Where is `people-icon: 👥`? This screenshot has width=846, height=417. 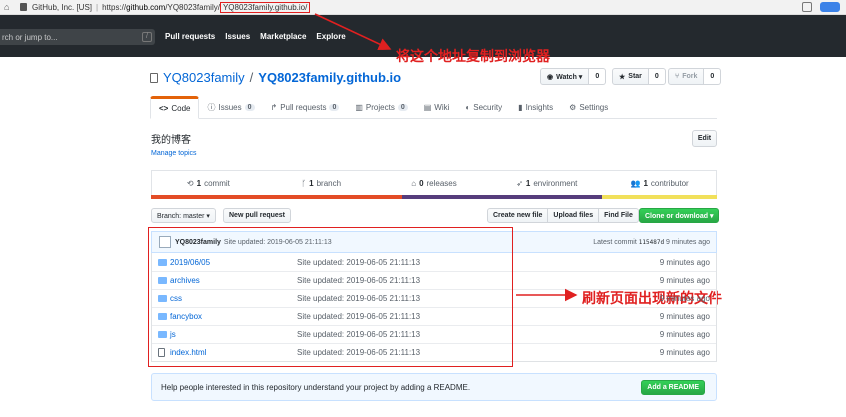
people-icon: 👥 is located at coordinates (635, 183).